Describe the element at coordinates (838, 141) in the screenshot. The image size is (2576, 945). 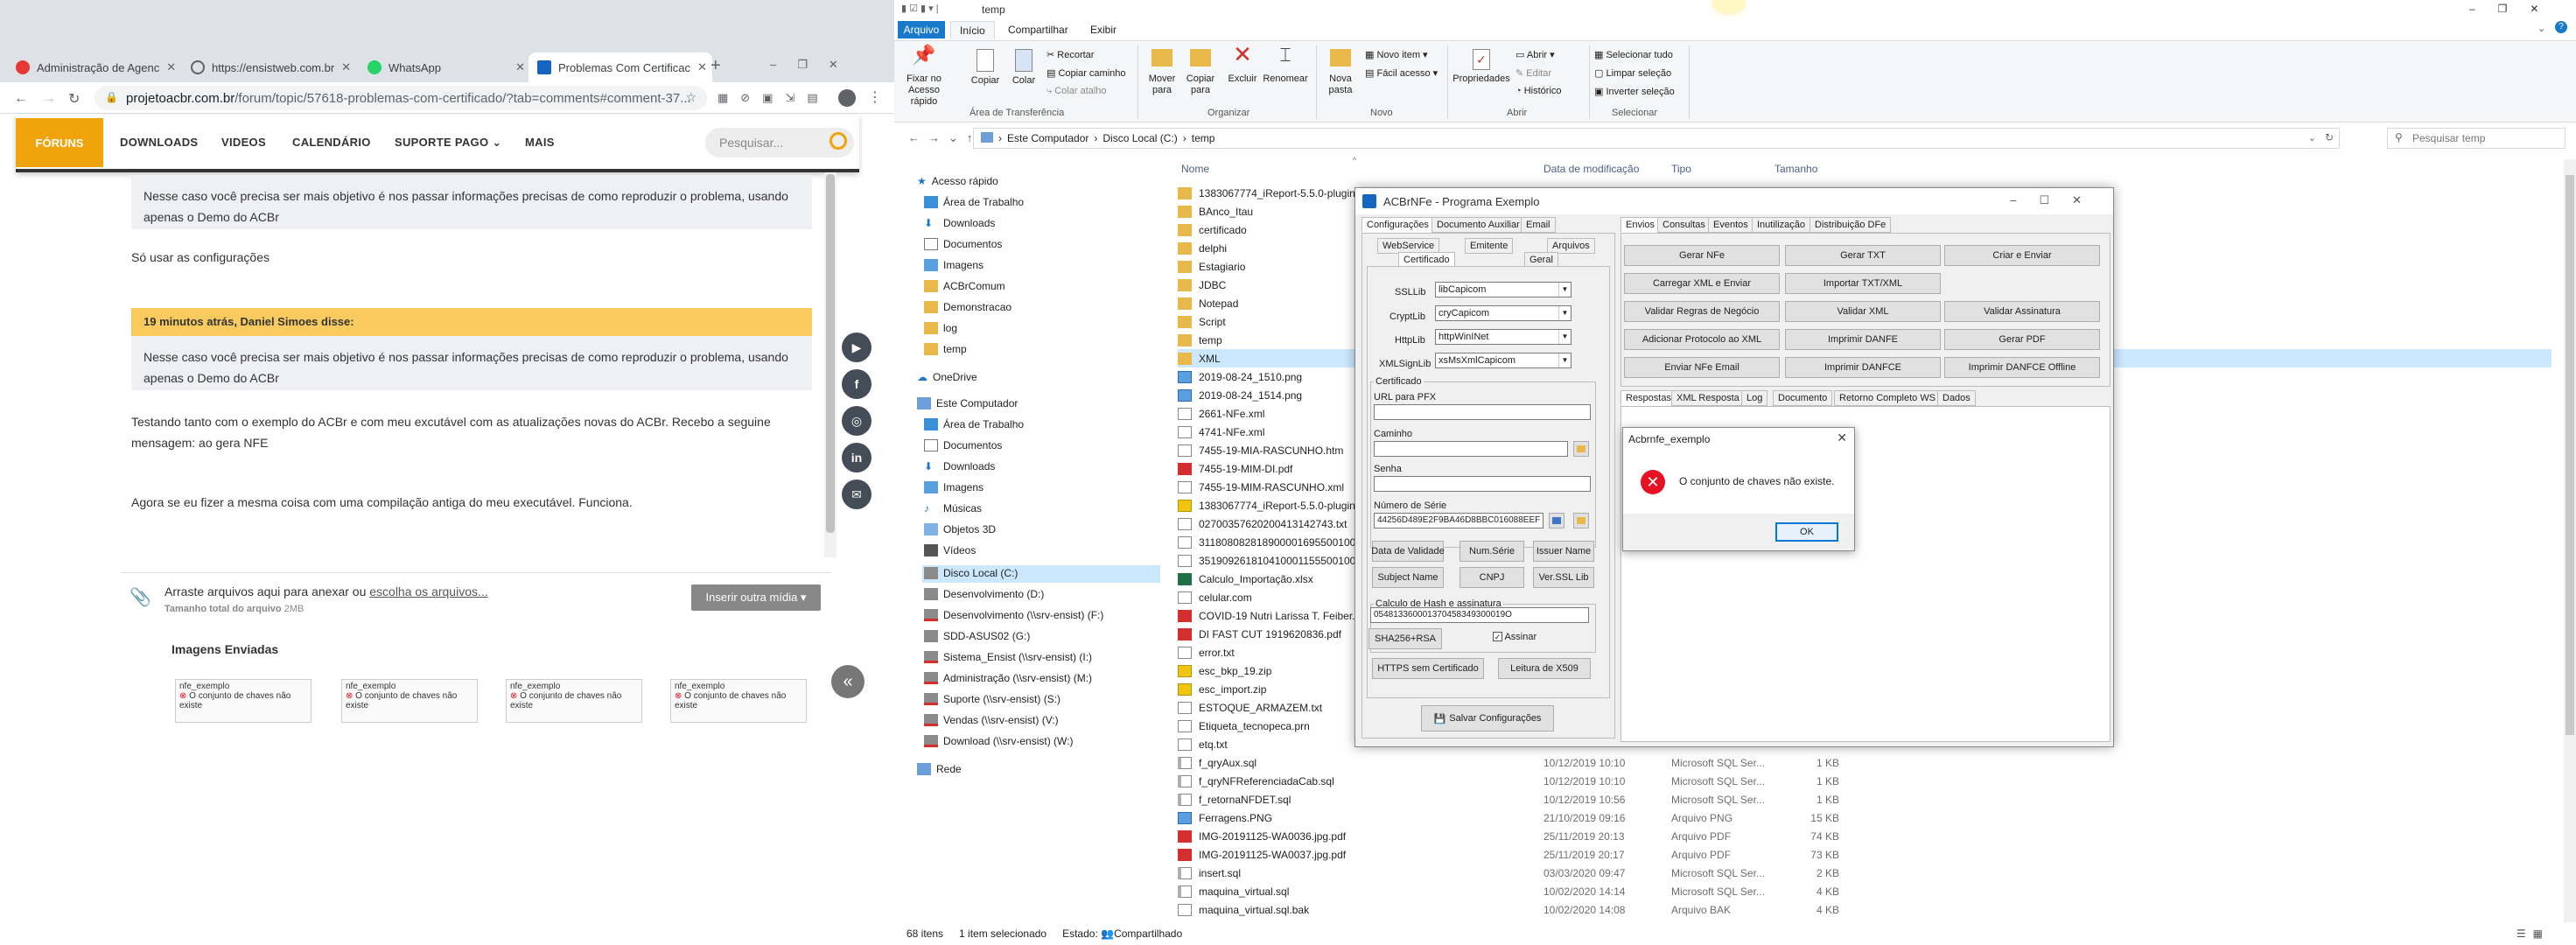
I see `search-icon` at that location.